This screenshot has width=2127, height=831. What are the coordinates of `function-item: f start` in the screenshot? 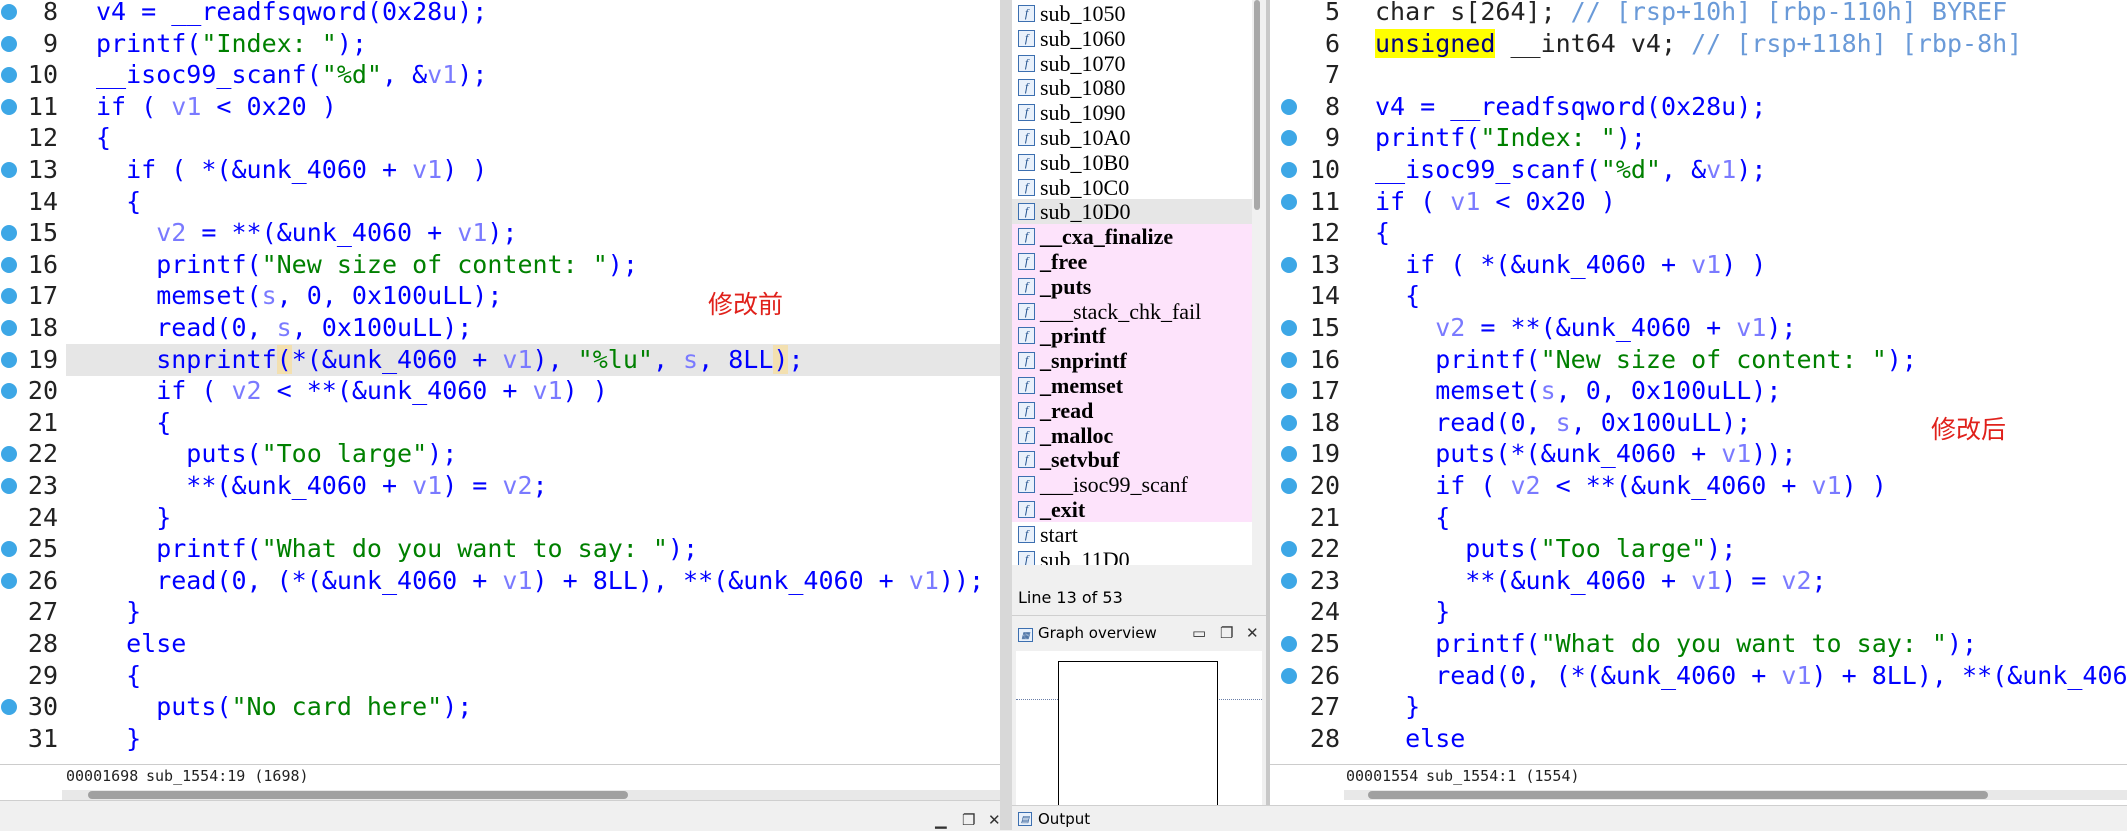 It's located at (1137, 534).